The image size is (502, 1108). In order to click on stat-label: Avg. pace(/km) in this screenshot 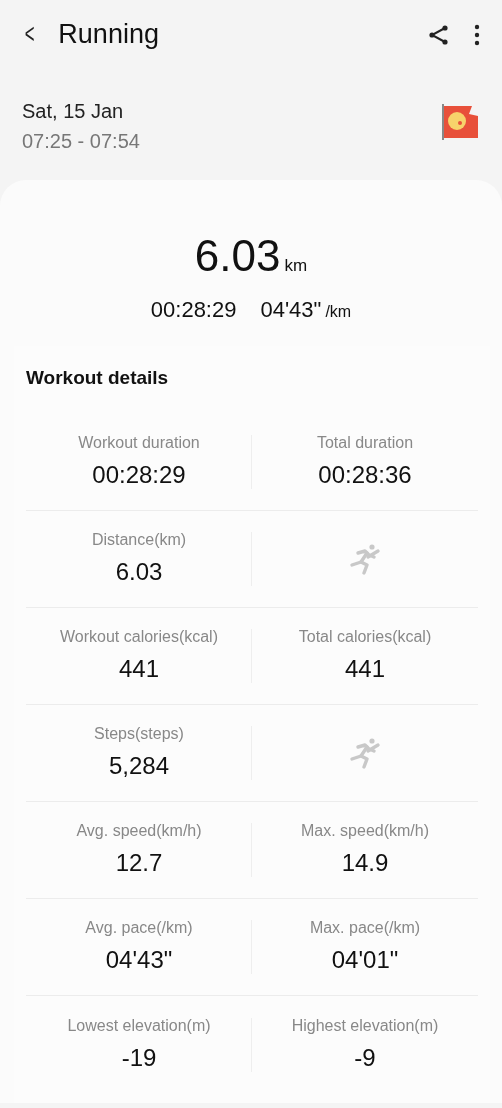, I will do `click(139, 928)`.